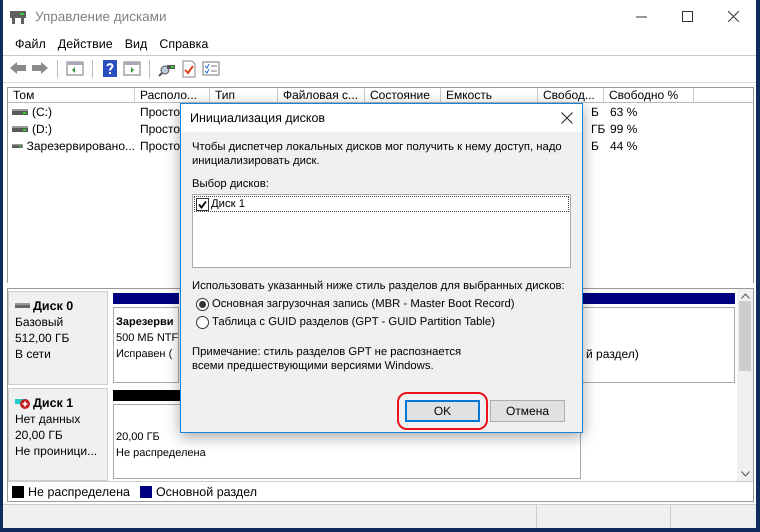 This screenshot has height=532, width=760. Describe the element at coordinates (145, 322) in the screenshot. I see `partition-info: Зарезерви` at that location.